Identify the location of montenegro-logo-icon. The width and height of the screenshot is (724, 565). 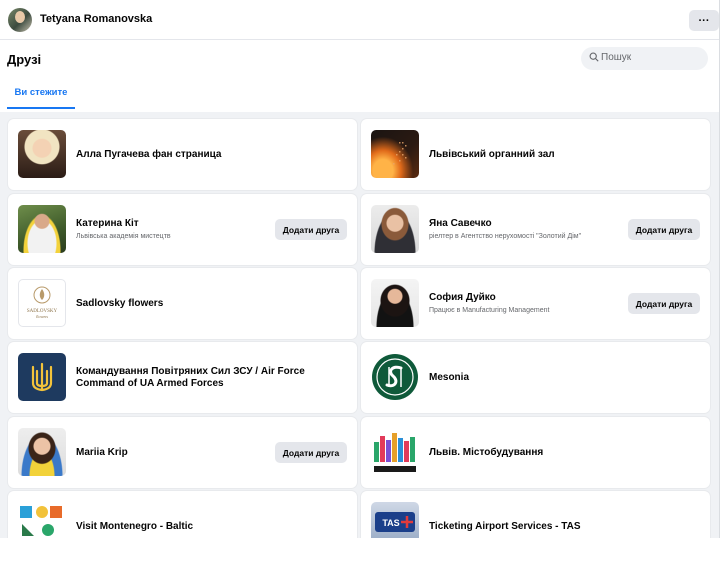
(41, 521).